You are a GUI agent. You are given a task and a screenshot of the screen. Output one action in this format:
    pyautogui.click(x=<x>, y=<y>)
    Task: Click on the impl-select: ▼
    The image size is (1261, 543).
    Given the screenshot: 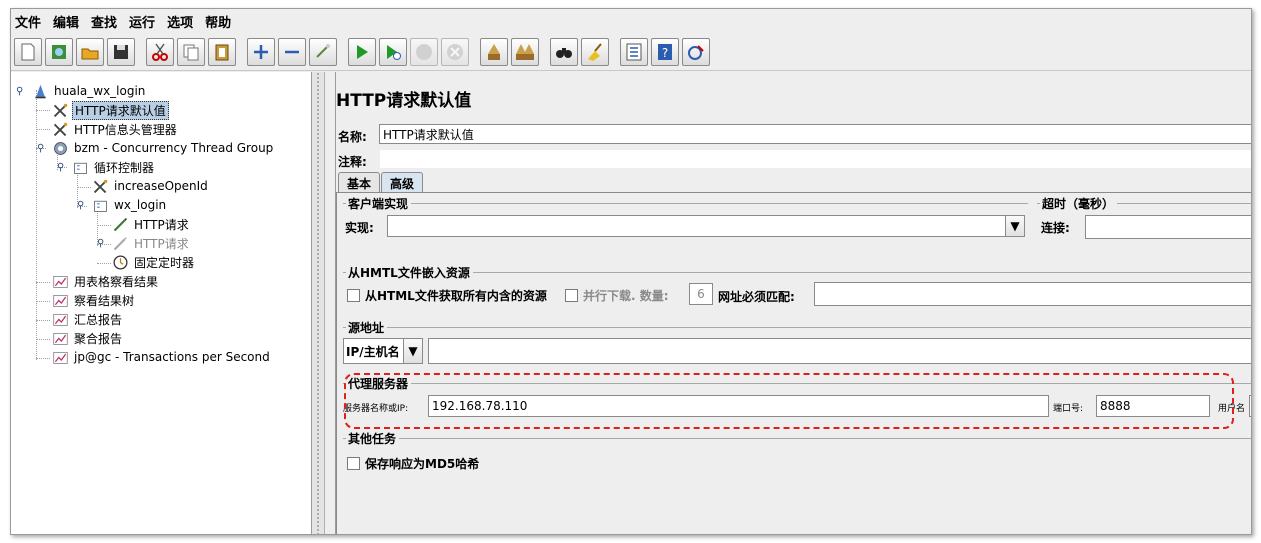 What is the action you would take?
    pyautogui.click(x=706, y=226)
    